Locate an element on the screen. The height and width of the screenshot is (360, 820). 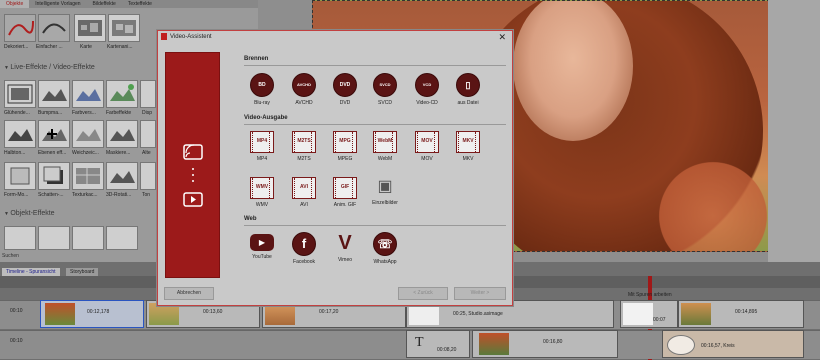
option-anim-gif: GIF Anim. GIF is located at coordinates (345, 192).